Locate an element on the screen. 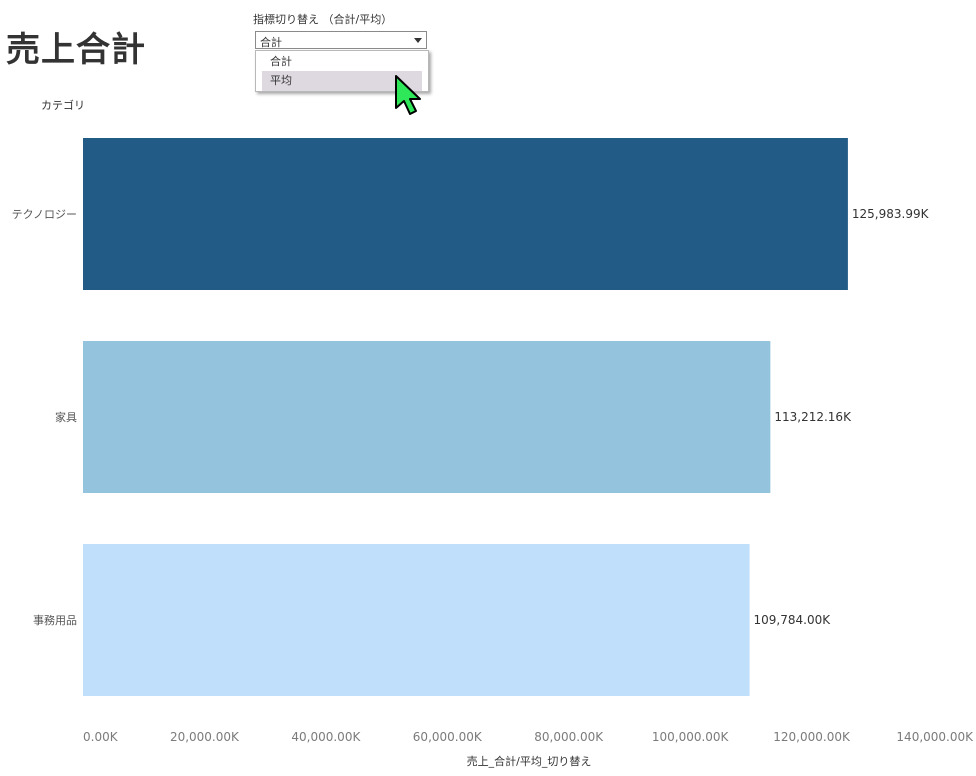  category-label: テクノロジー is located at coordinates (44, 214).